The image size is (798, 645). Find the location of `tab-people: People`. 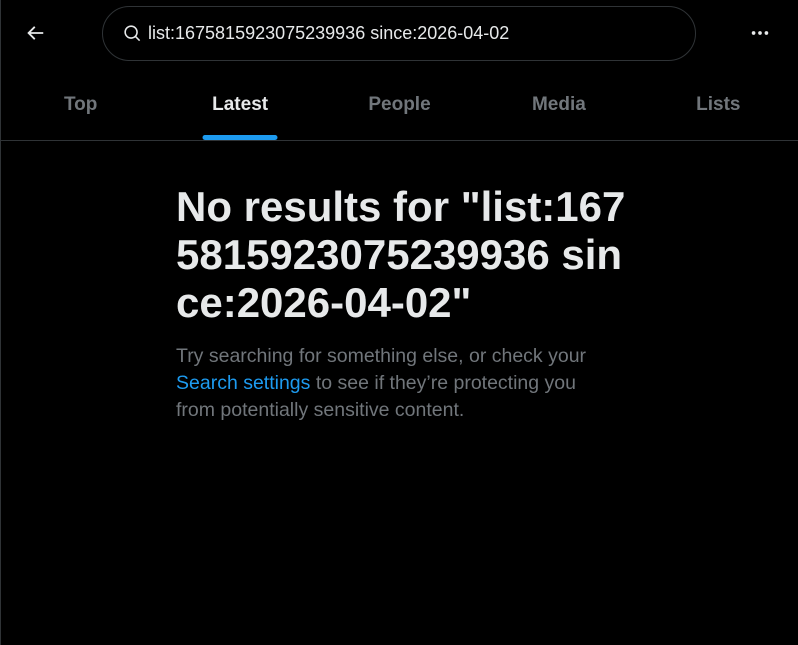

tab-people: People is located at coordinates (399, 105).